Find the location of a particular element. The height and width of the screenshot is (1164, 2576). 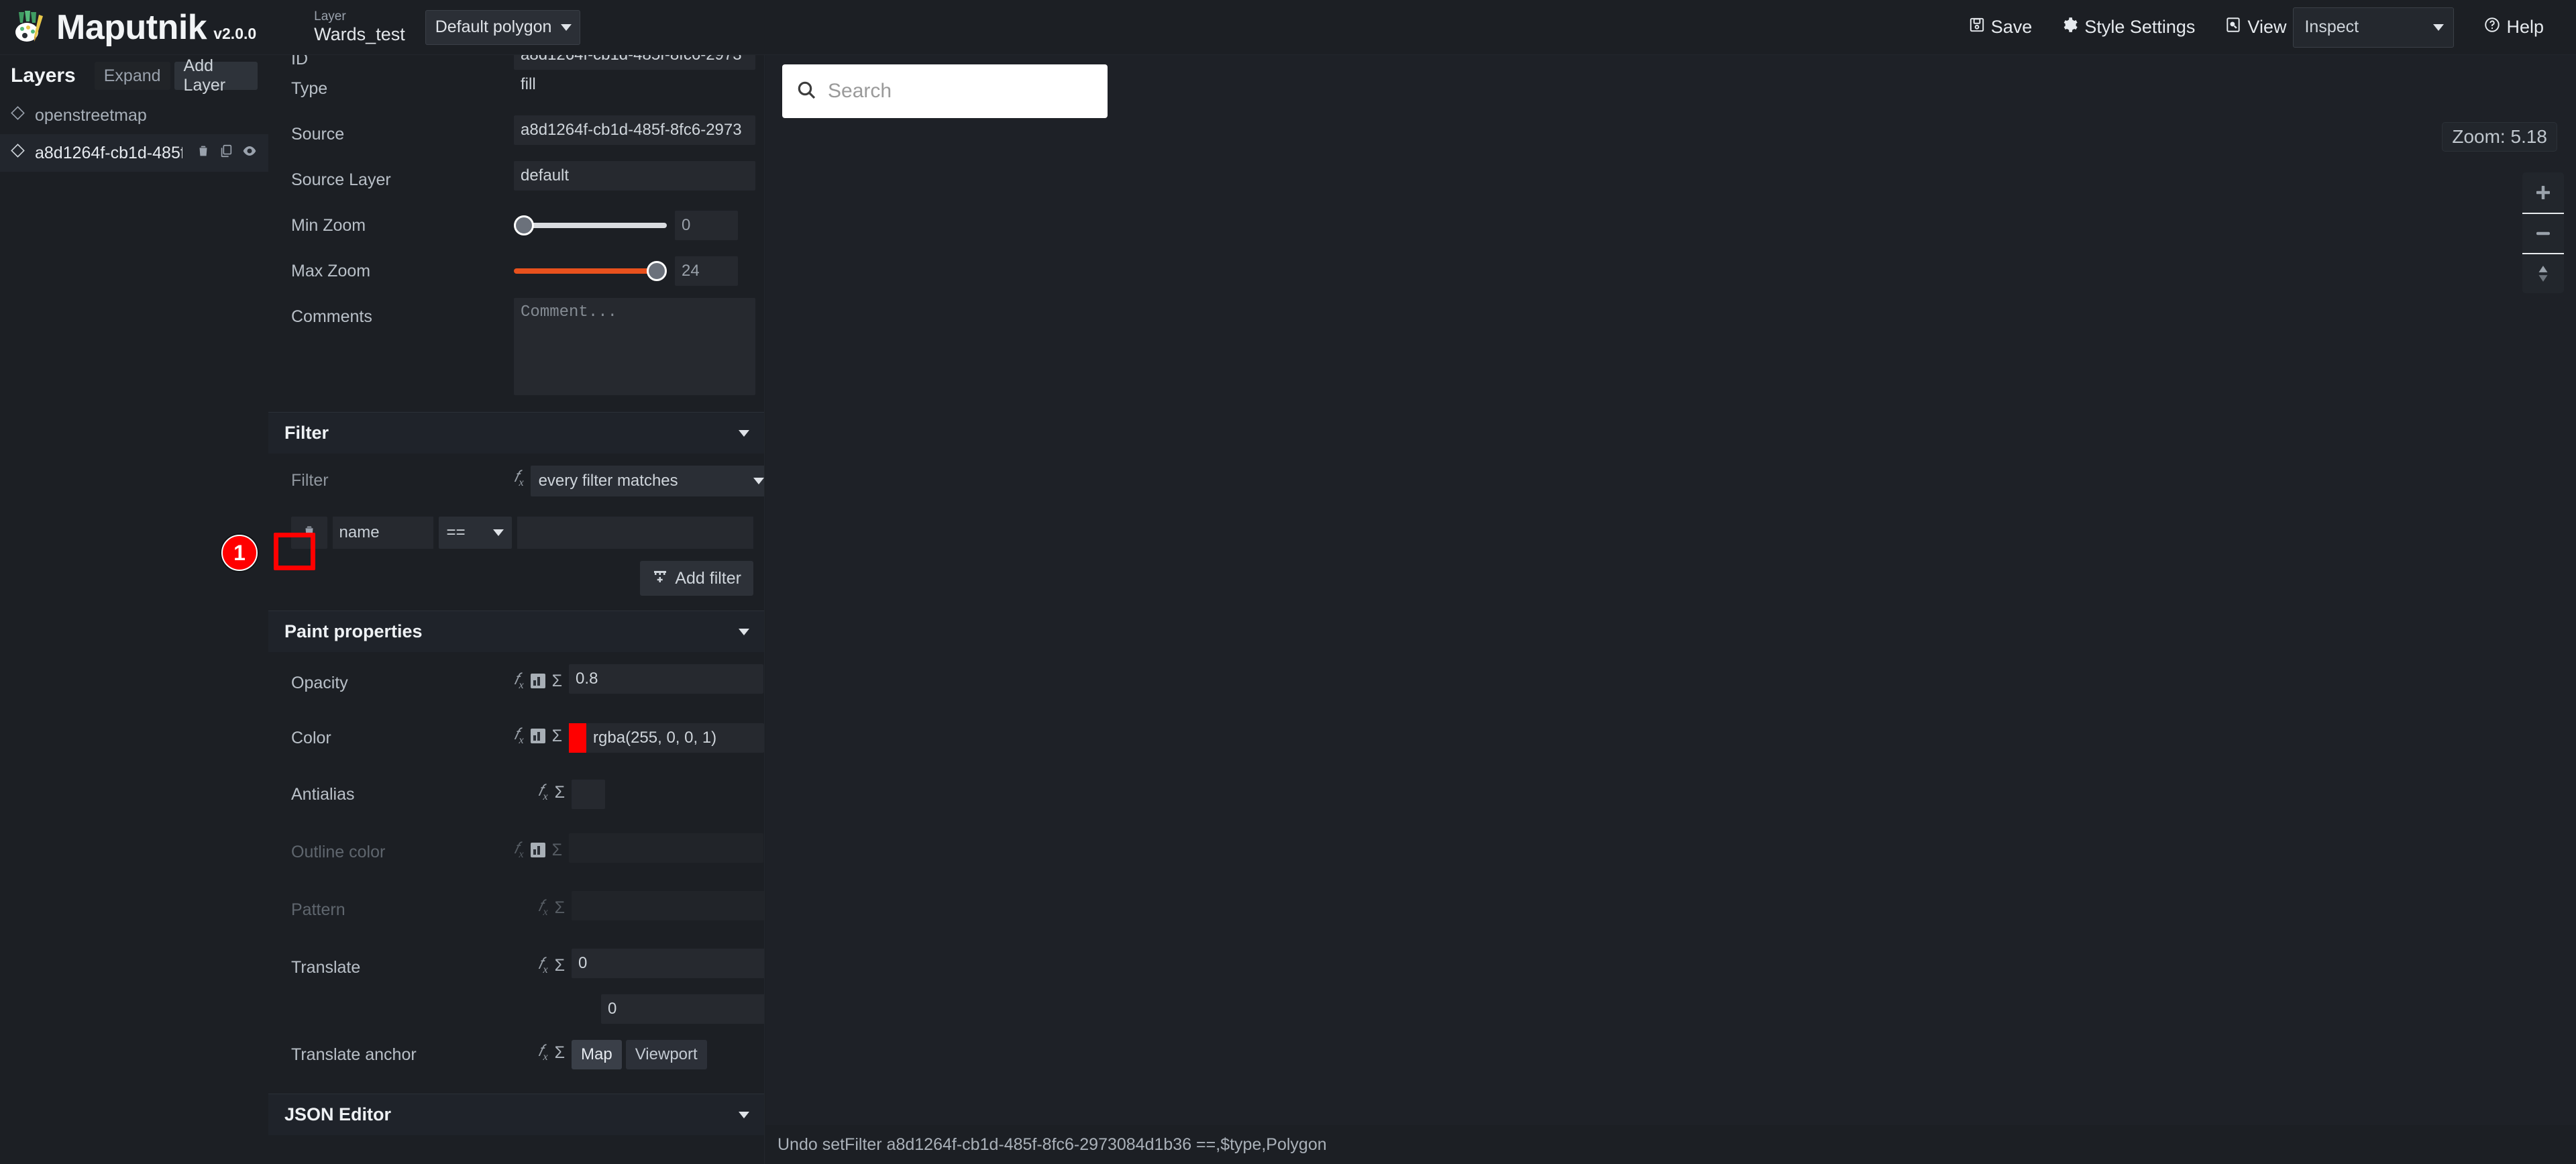

layer-id-input is located at coordinates (634, 63).